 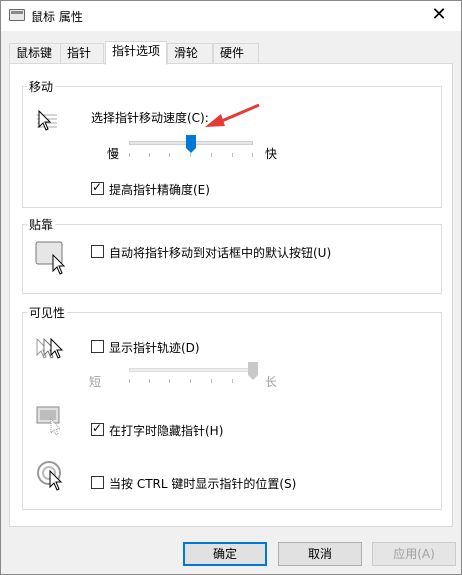 What do you see at coordinates (113, 154) in the screenshot?
I see `speed-slow-label: 慢` at bounding box center [113, 154].